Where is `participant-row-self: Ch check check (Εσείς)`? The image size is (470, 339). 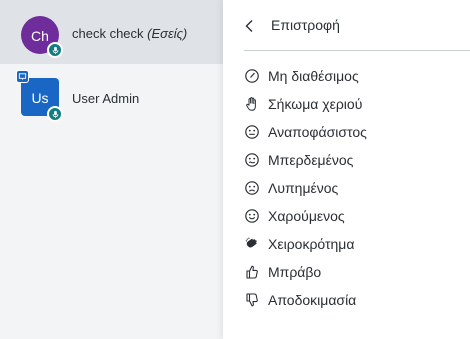 participant-row-self: Ch check check (Εσείς) is located at coordinates (111, 32).